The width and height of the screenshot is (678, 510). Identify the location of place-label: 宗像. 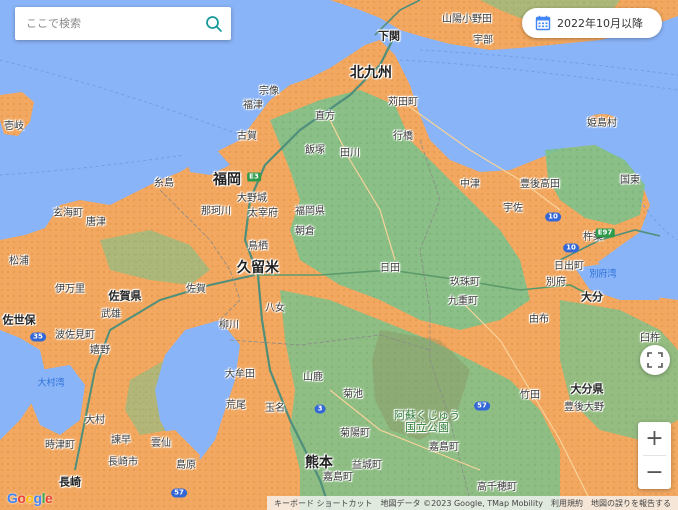
(269, 92).